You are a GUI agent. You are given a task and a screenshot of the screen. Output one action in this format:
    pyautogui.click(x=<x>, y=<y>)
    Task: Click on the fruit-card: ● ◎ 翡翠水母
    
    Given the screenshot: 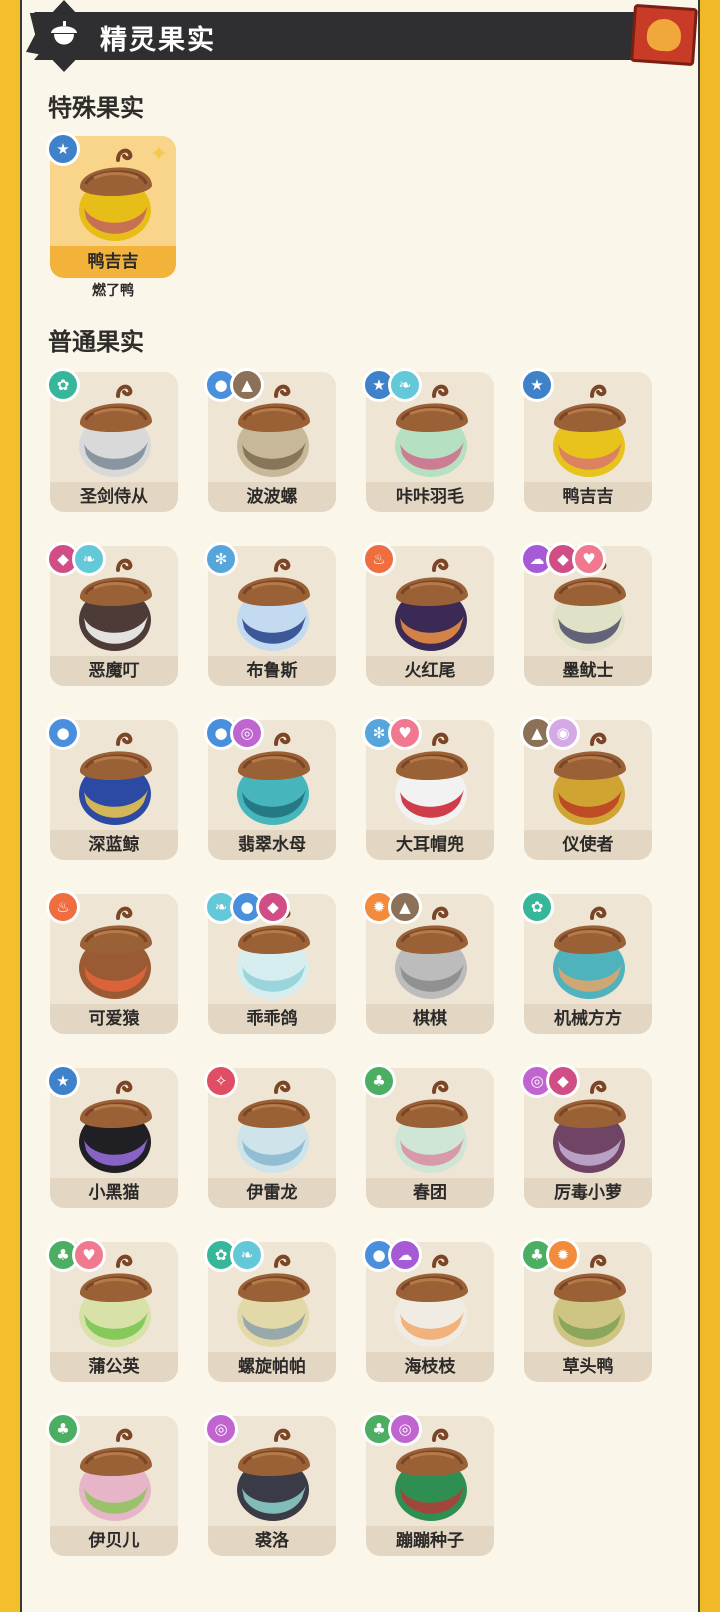 What is the action you would take?
    pyautogui.click(x=270, y=788)
    